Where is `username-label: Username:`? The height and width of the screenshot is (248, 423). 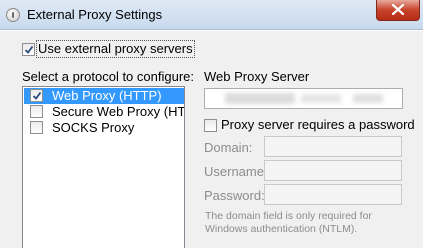
username-label: Username: is located at coordinates (236, 171).